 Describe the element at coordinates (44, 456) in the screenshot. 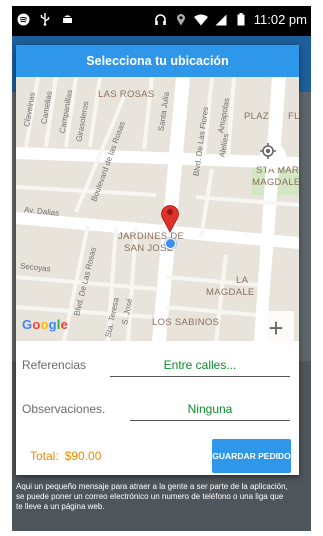

I see `total-label: Total:` at that location.